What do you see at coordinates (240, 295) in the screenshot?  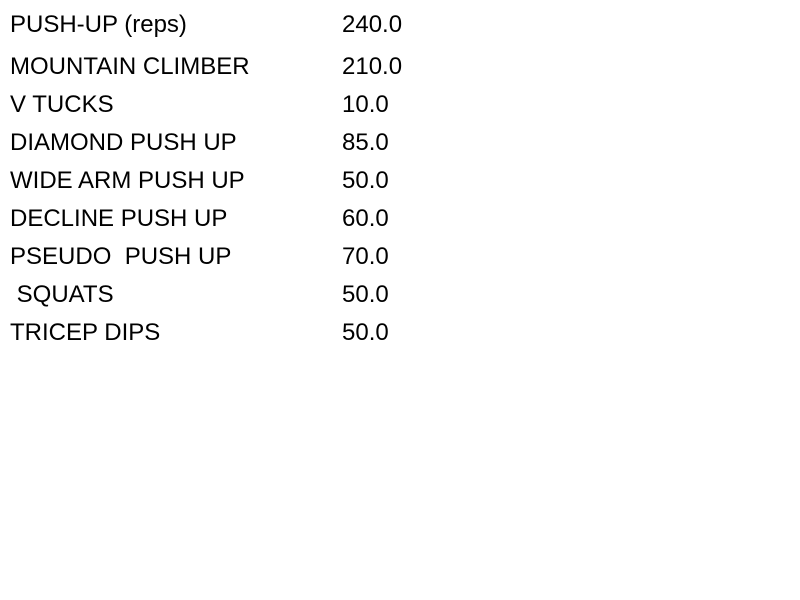 I see `table-row: SQUATS 50.0` at bounding box center [240, 295].